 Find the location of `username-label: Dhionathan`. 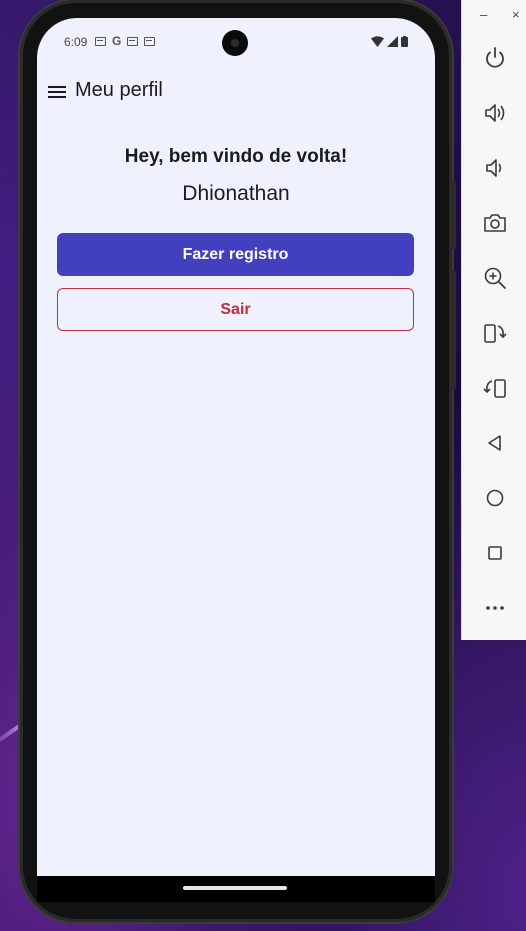

username-label: Dhionathan is located at coordinates (236, 193).